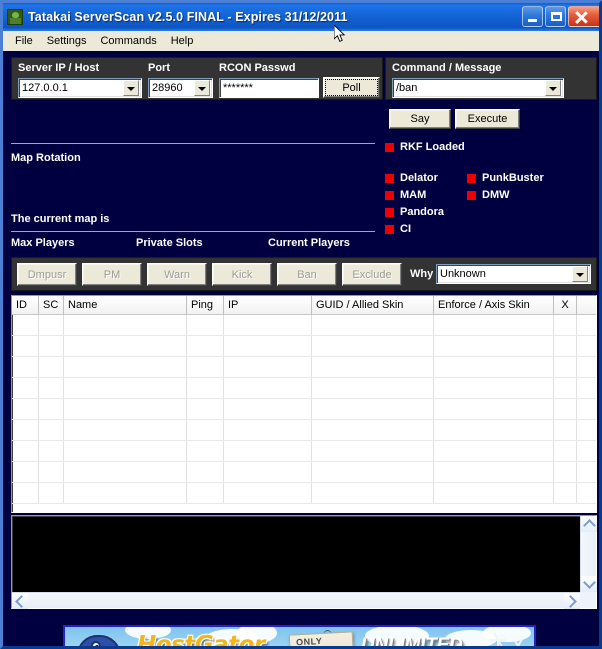 The height and width of the screenshot is (649, 602). I want to click on console-output-panel, so click(304, 562).